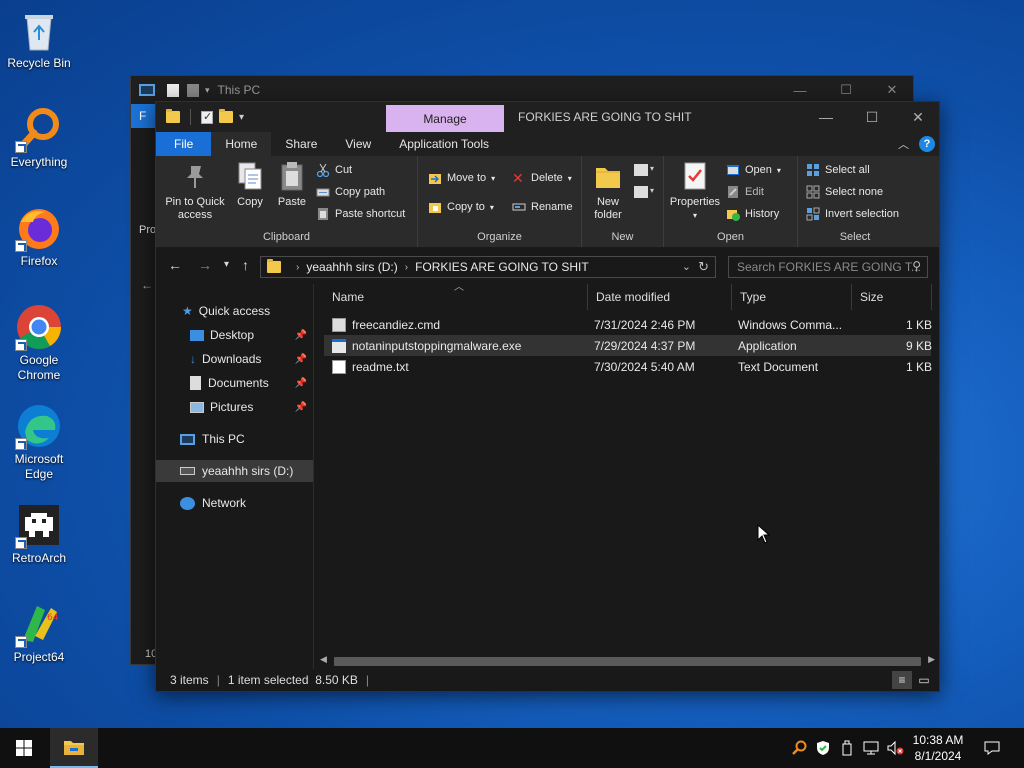 The image size is (1024, 768). What do you see at coordinates (39, 236) in the screenshot?
I see `desktop-icon-firefox: Firefox` at bounding box center [39, 236].